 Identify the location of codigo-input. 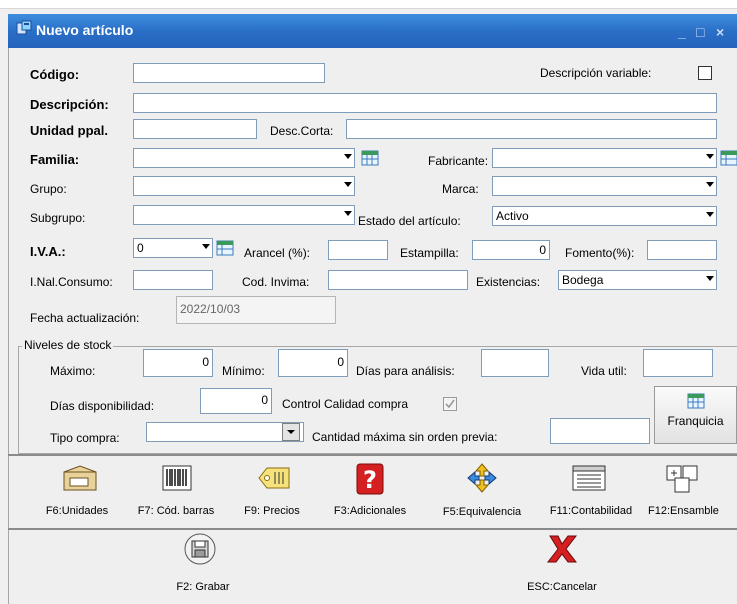
(229, 73).